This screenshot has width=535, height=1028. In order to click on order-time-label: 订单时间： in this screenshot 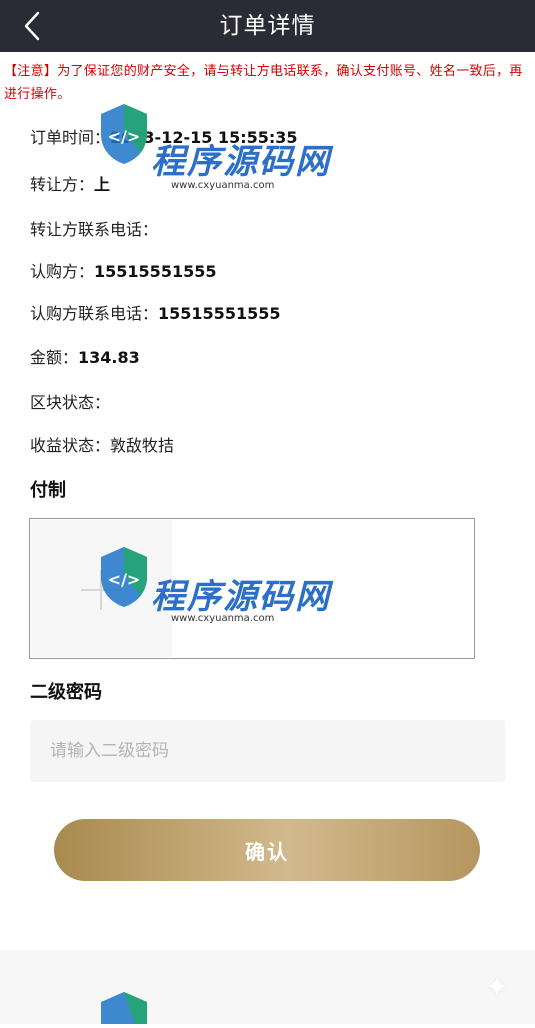, I will do `click(70, 137)`.